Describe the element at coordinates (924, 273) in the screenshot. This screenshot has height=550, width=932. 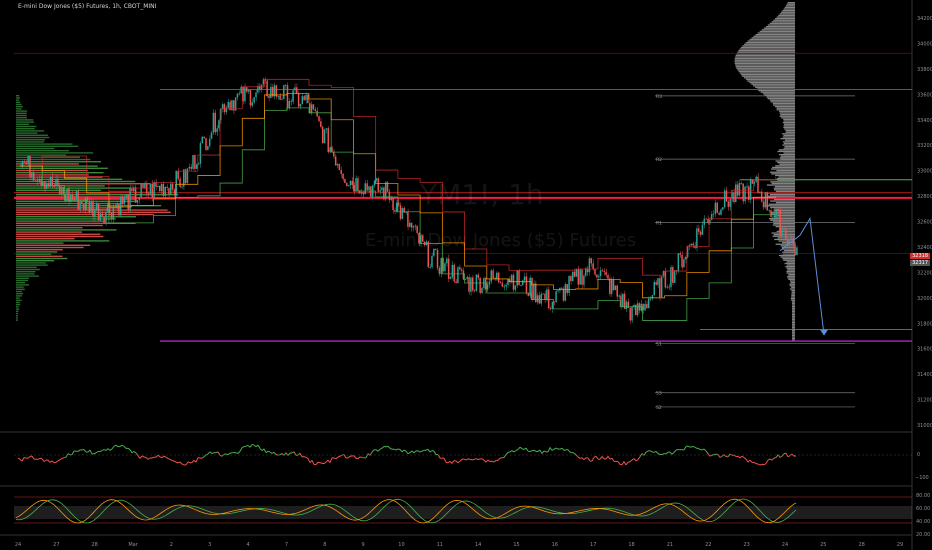
I see `price-axis-label: 32200` at that location.